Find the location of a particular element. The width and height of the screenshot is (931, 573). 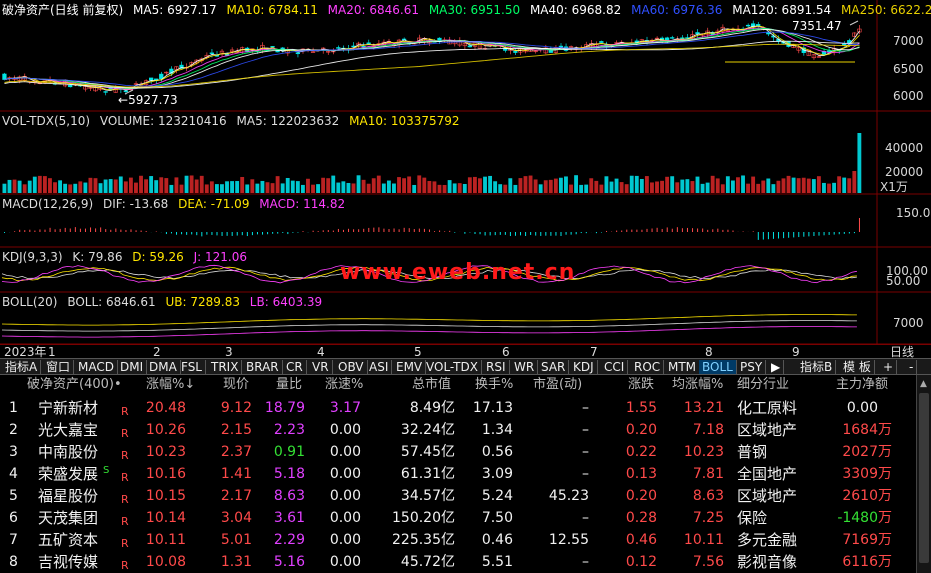

cell-change: 0.20 is located at coordinates (641, 496).